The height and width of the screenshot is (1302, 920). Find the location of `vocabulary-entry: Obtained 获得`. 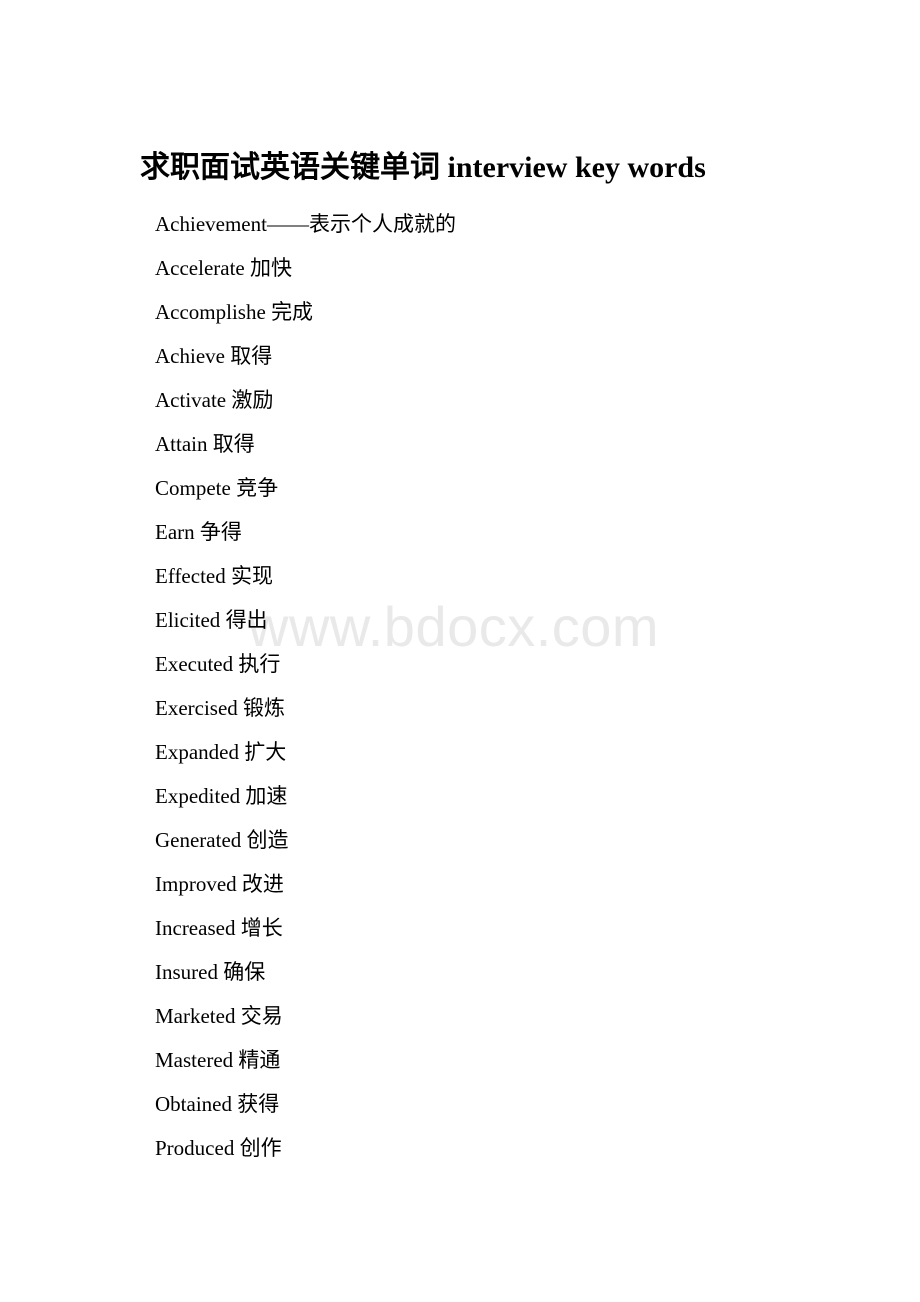

vocabulary-entry: Obtained 获得 is located at coordinates (460, 1104).